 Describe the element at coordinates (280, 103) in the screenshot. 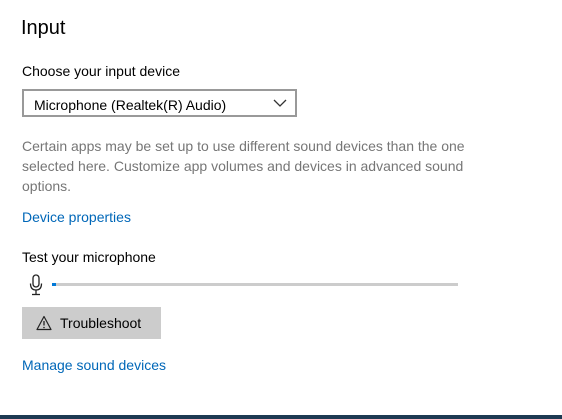

I see `chevron-down-icon` at that location.